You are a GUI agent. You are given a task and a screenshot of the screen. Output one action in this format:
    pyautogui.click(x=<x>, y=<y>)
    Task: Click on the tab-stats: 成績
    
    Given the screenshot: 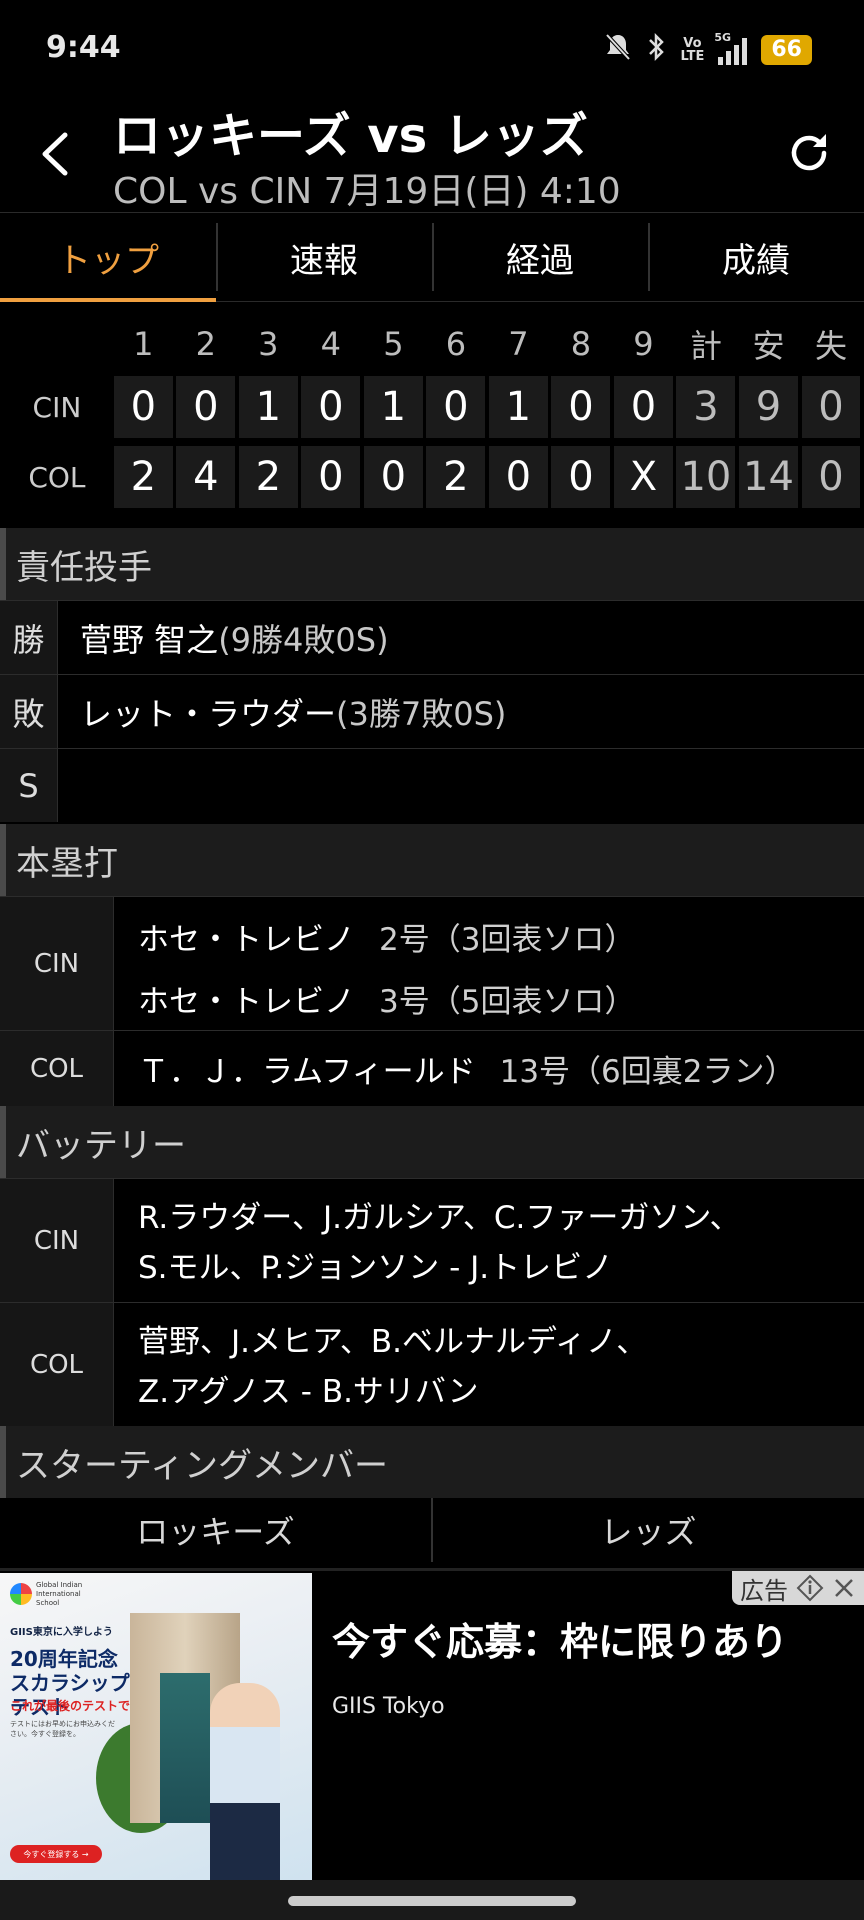 What is the action you would take?
    pyautogui.click(x=756, y=257)
    